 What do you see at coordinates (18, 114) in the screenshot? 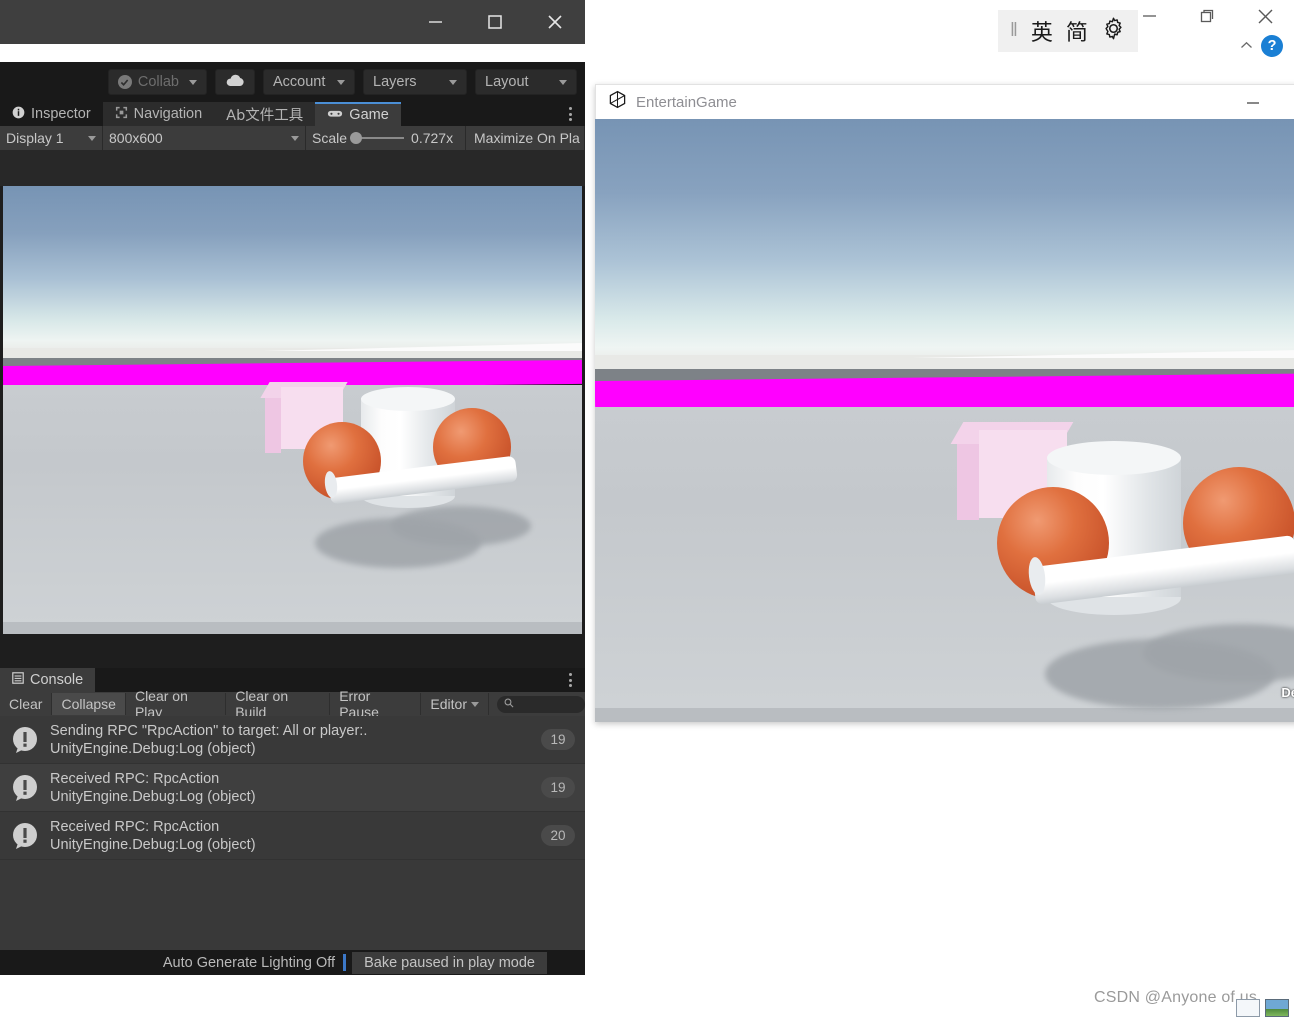
I see `info-icon` at bounding box center [18, 114].